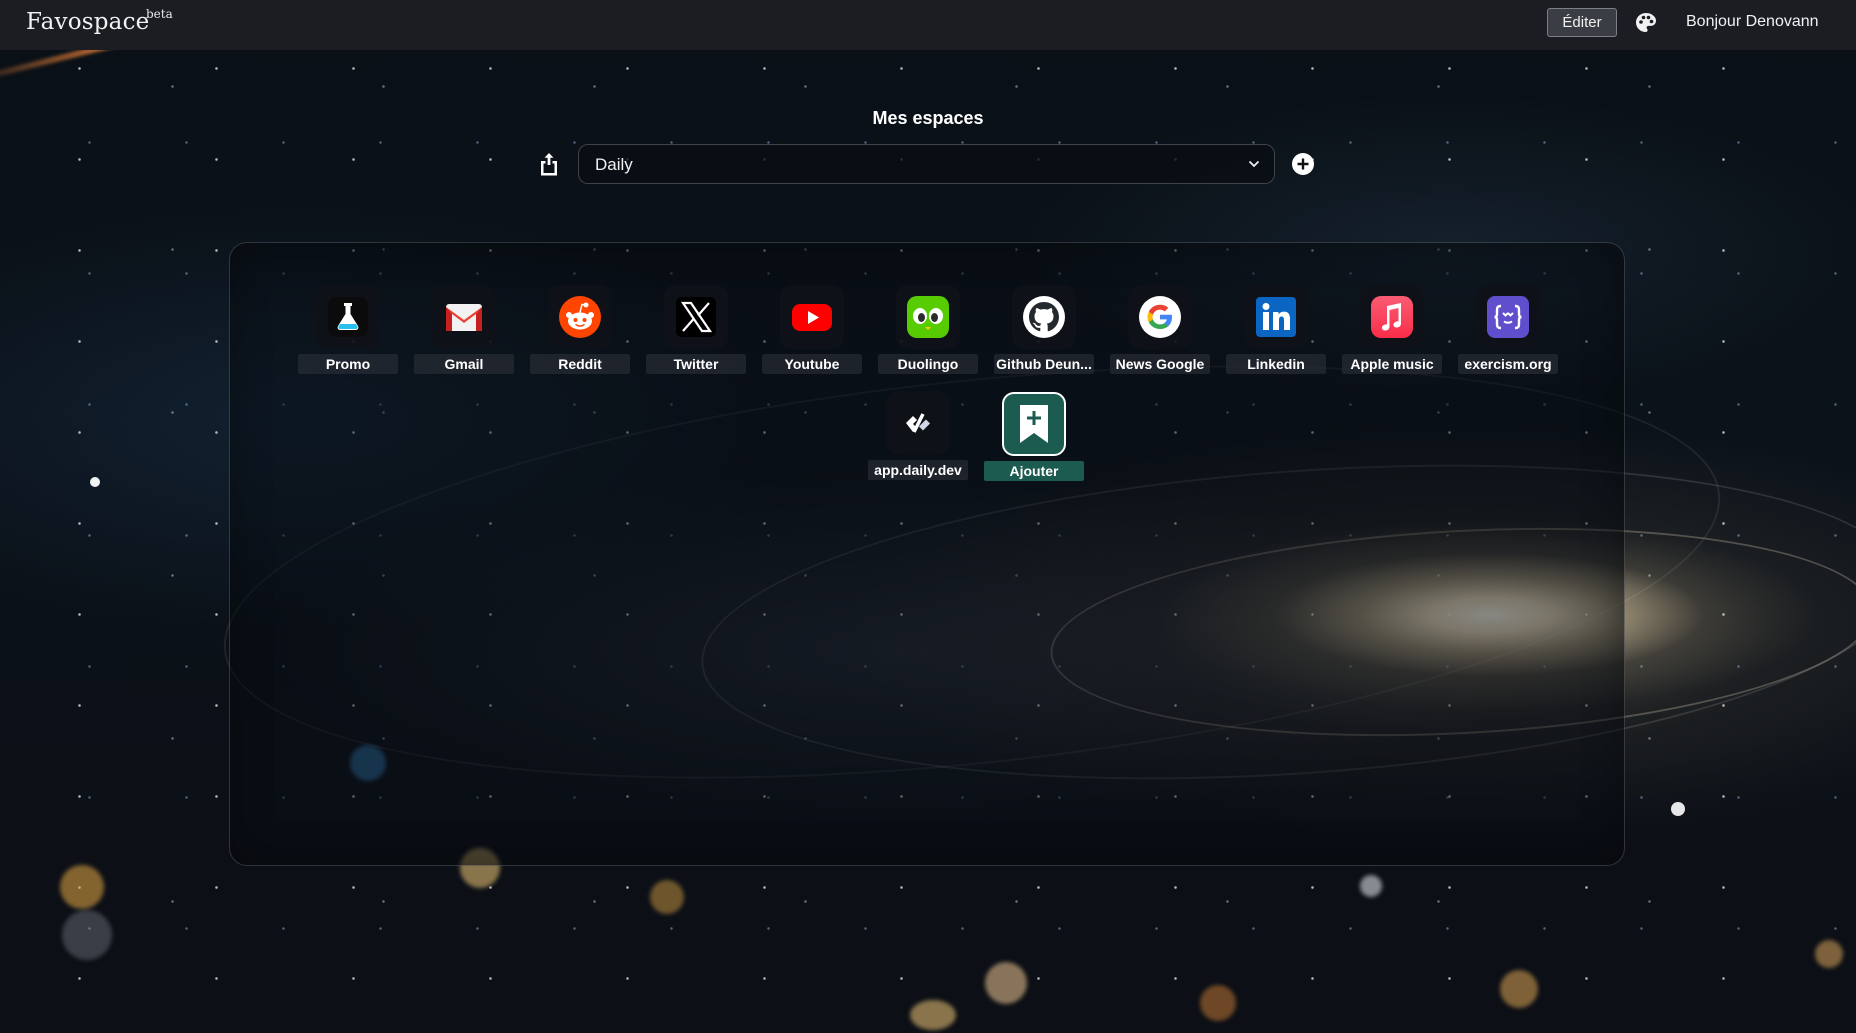  I want to click on space-select-value: Daily, so click(614, 164).